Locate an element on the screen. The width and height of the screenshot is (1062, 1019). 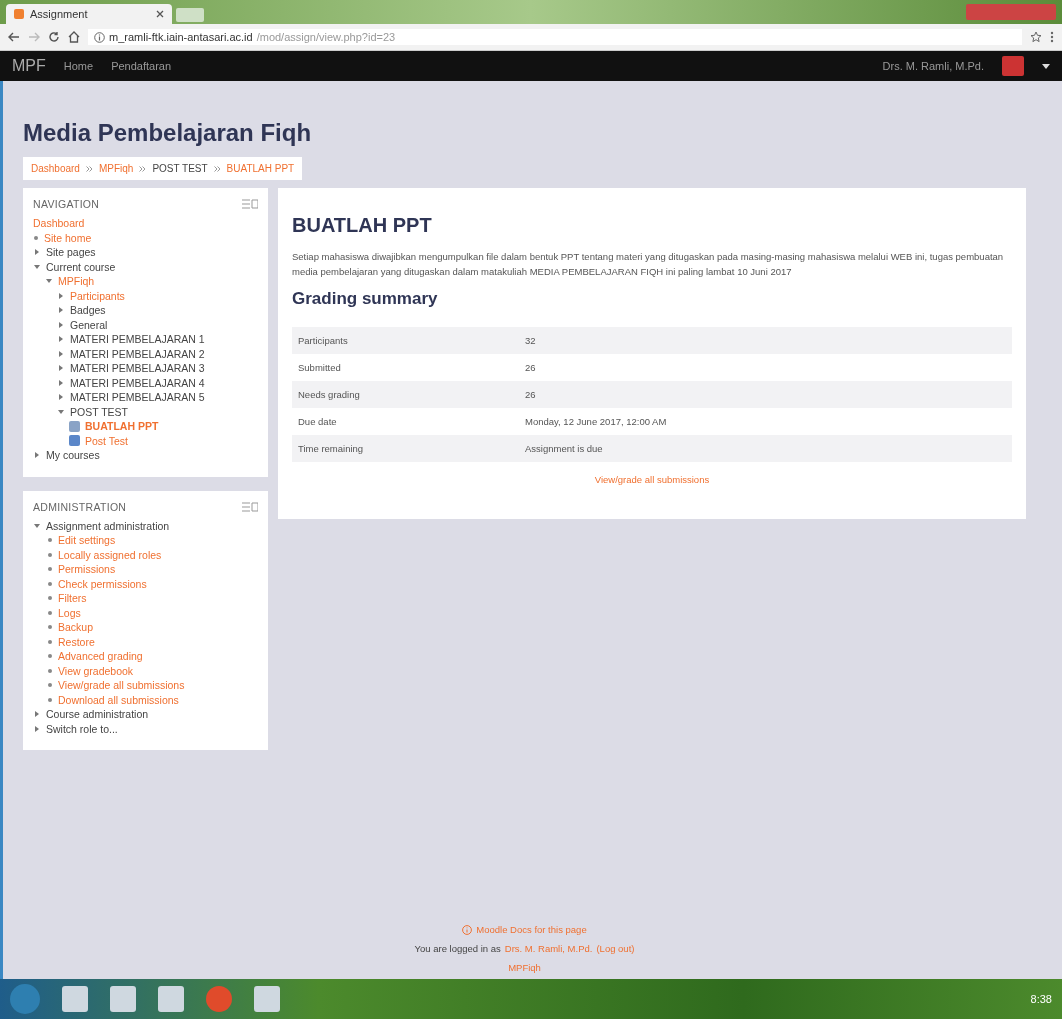
user-link: Drs. M. Ramli, M.Pd. is located at coordinates (548, 948).